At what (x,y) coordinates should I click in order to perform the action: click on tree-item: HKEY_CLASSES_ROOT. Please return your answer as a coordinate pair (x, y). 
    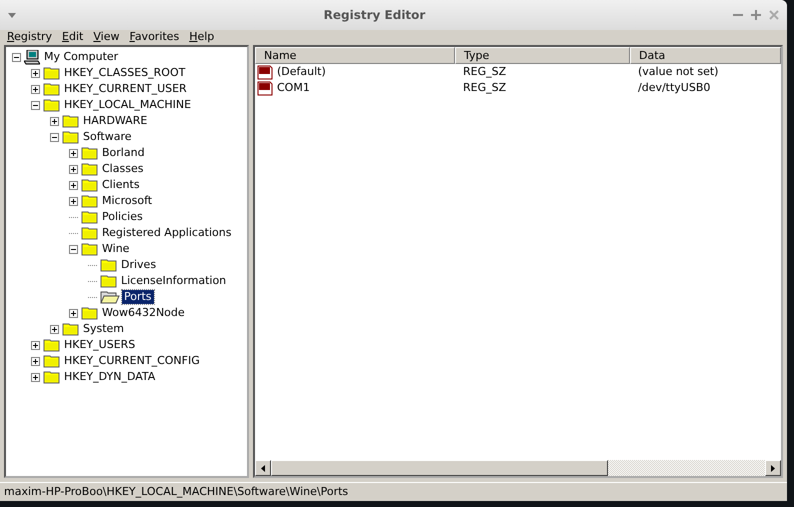
    Looking at the image, I should click on (125, 73).